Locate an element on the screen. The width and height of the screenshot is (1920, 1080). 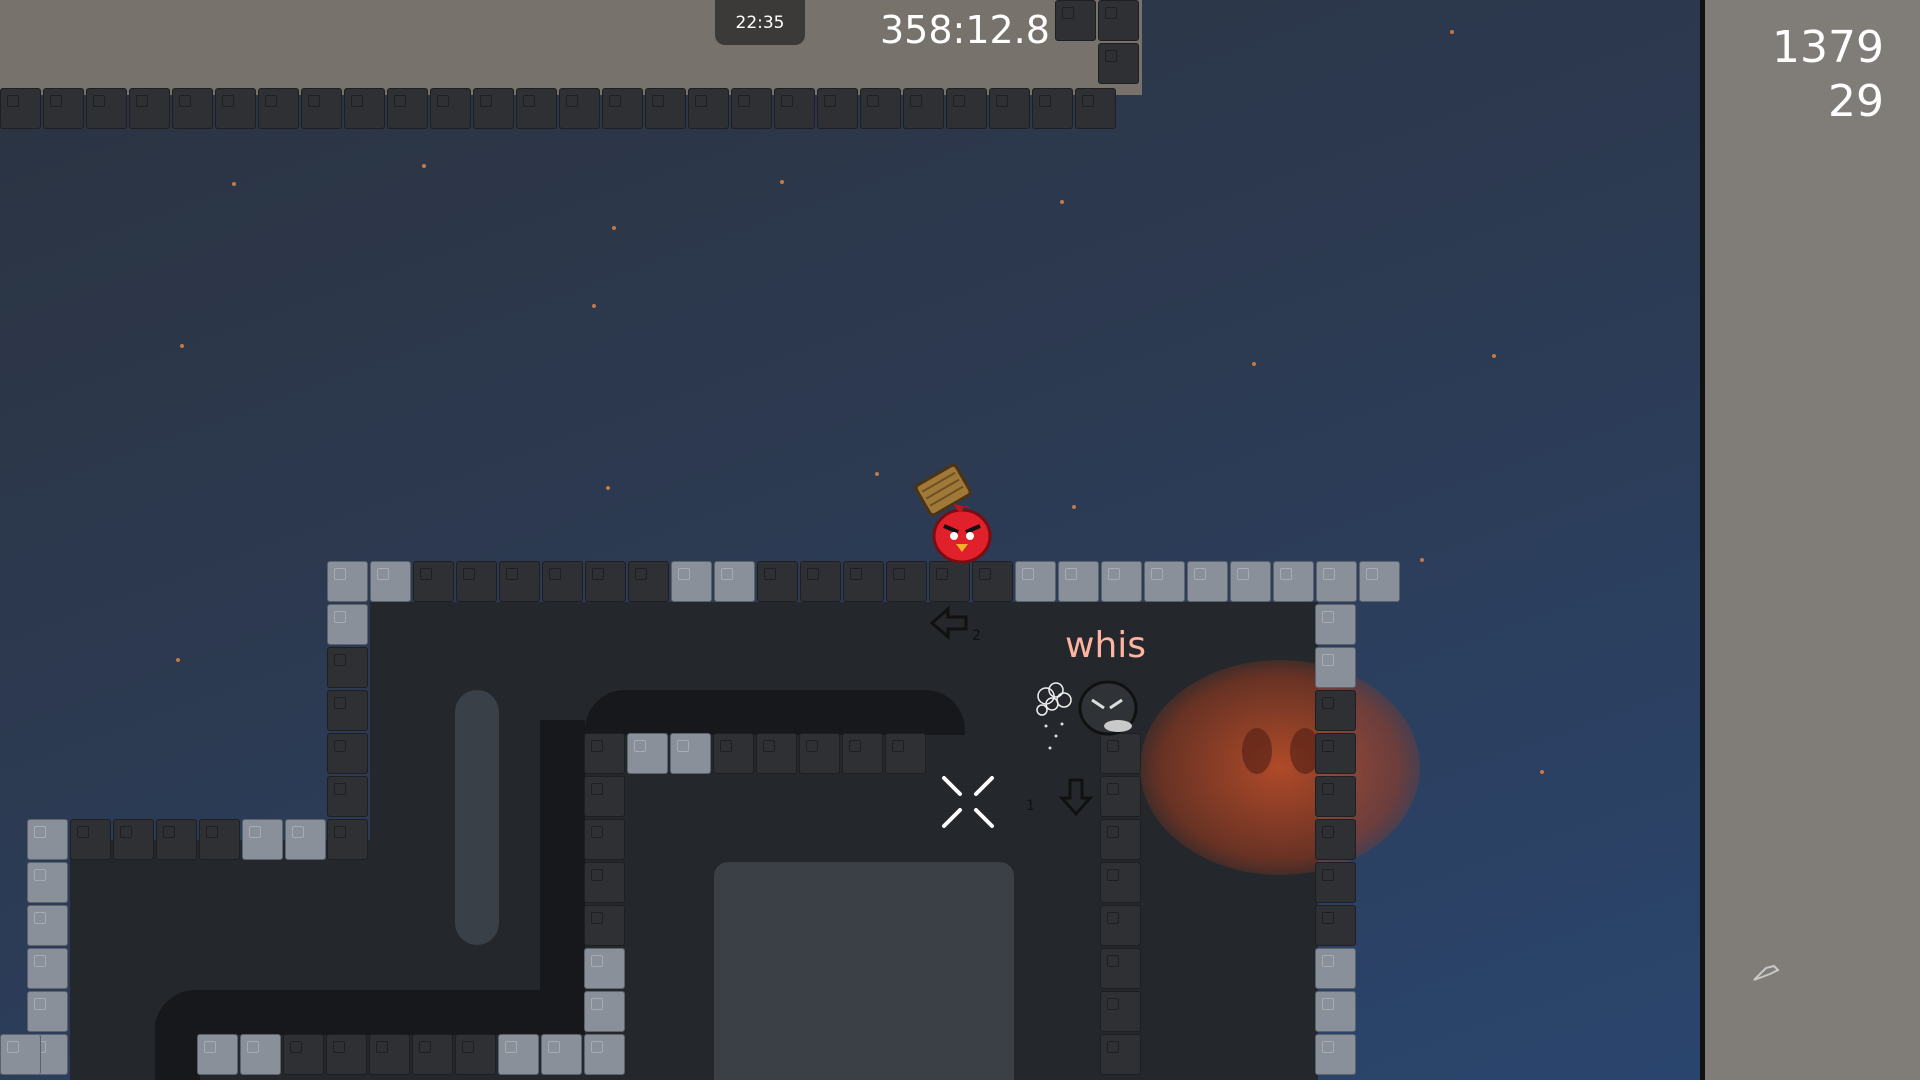
background-pillar is located at coordinates (477, 817).